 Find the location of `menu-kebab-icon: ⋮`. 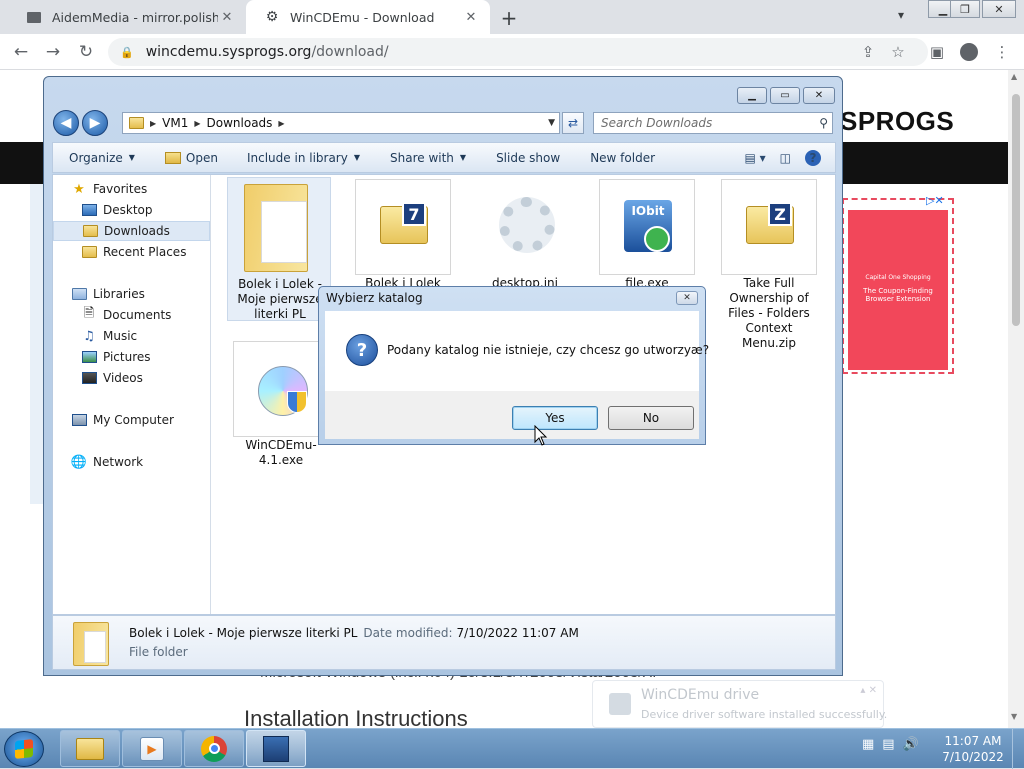

menu-kebab-icon: ⋮ is located at coordinates (1002, 52).